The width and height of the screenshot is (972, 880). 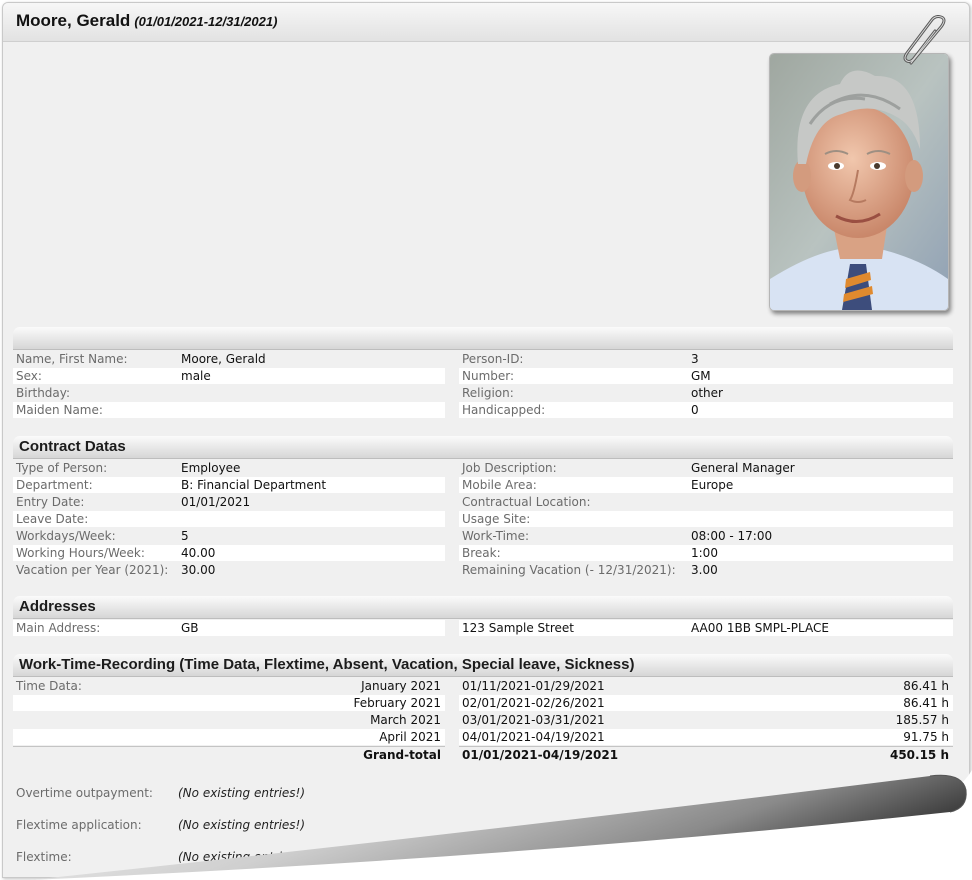 I want to click on address-country: GB, so click(x=190, y=628).